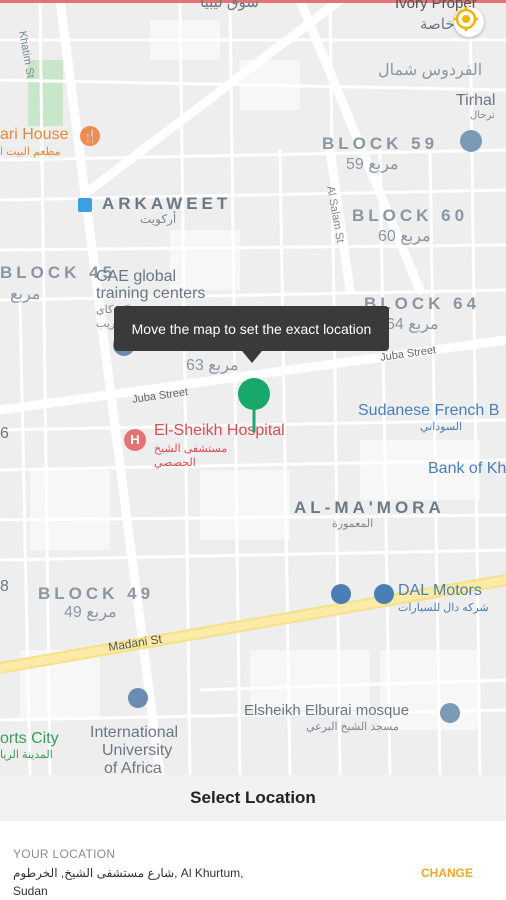  What do you see at coordinates (471, 141) in the screenshot?
I see `location-pin-icon` at bounding box center [471, 141].